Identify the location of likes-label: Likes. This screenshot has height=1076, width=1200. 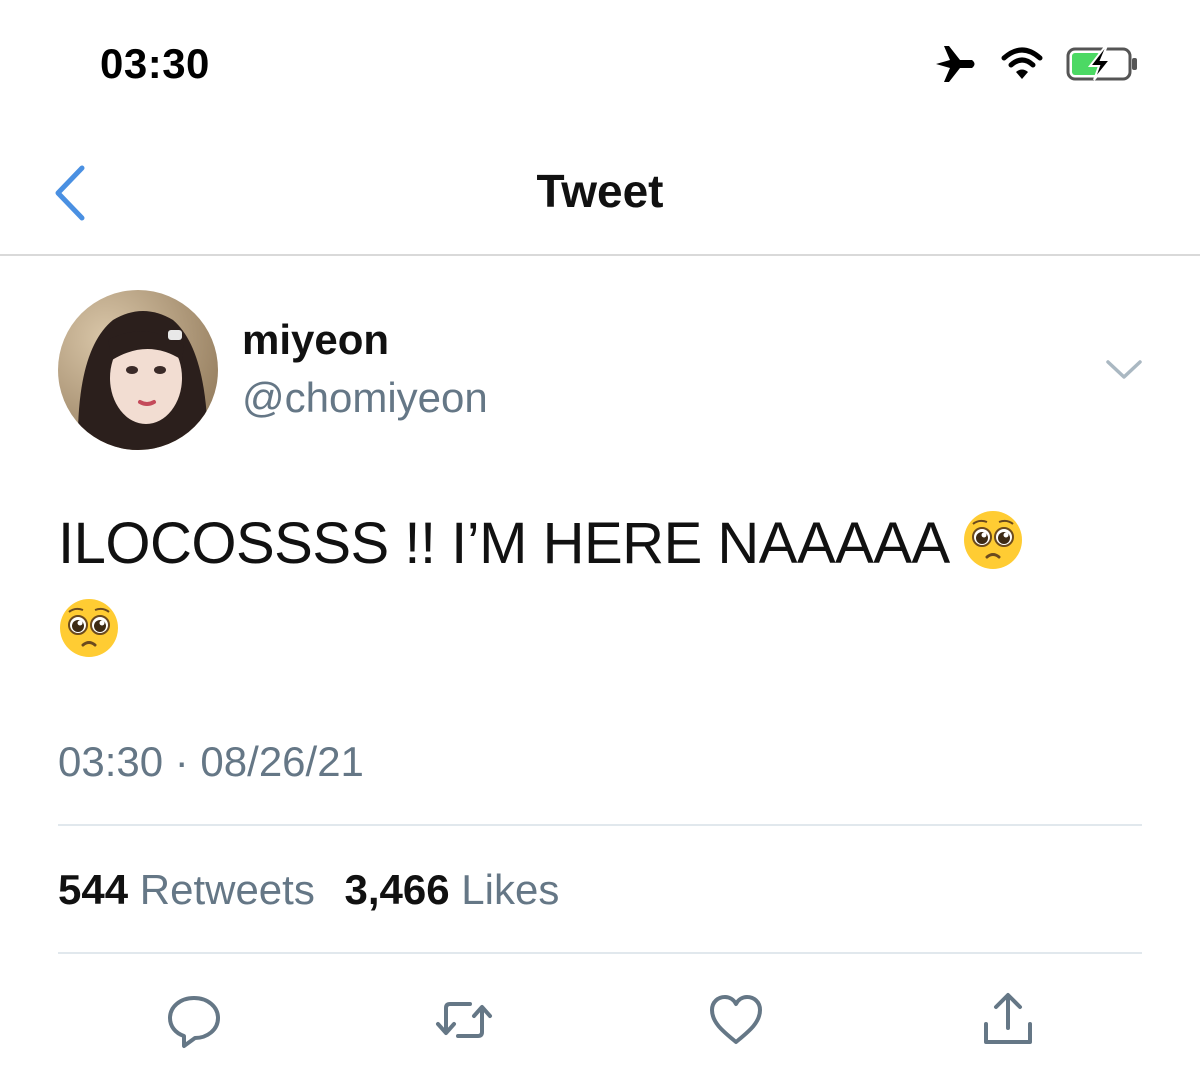
(510, 889).